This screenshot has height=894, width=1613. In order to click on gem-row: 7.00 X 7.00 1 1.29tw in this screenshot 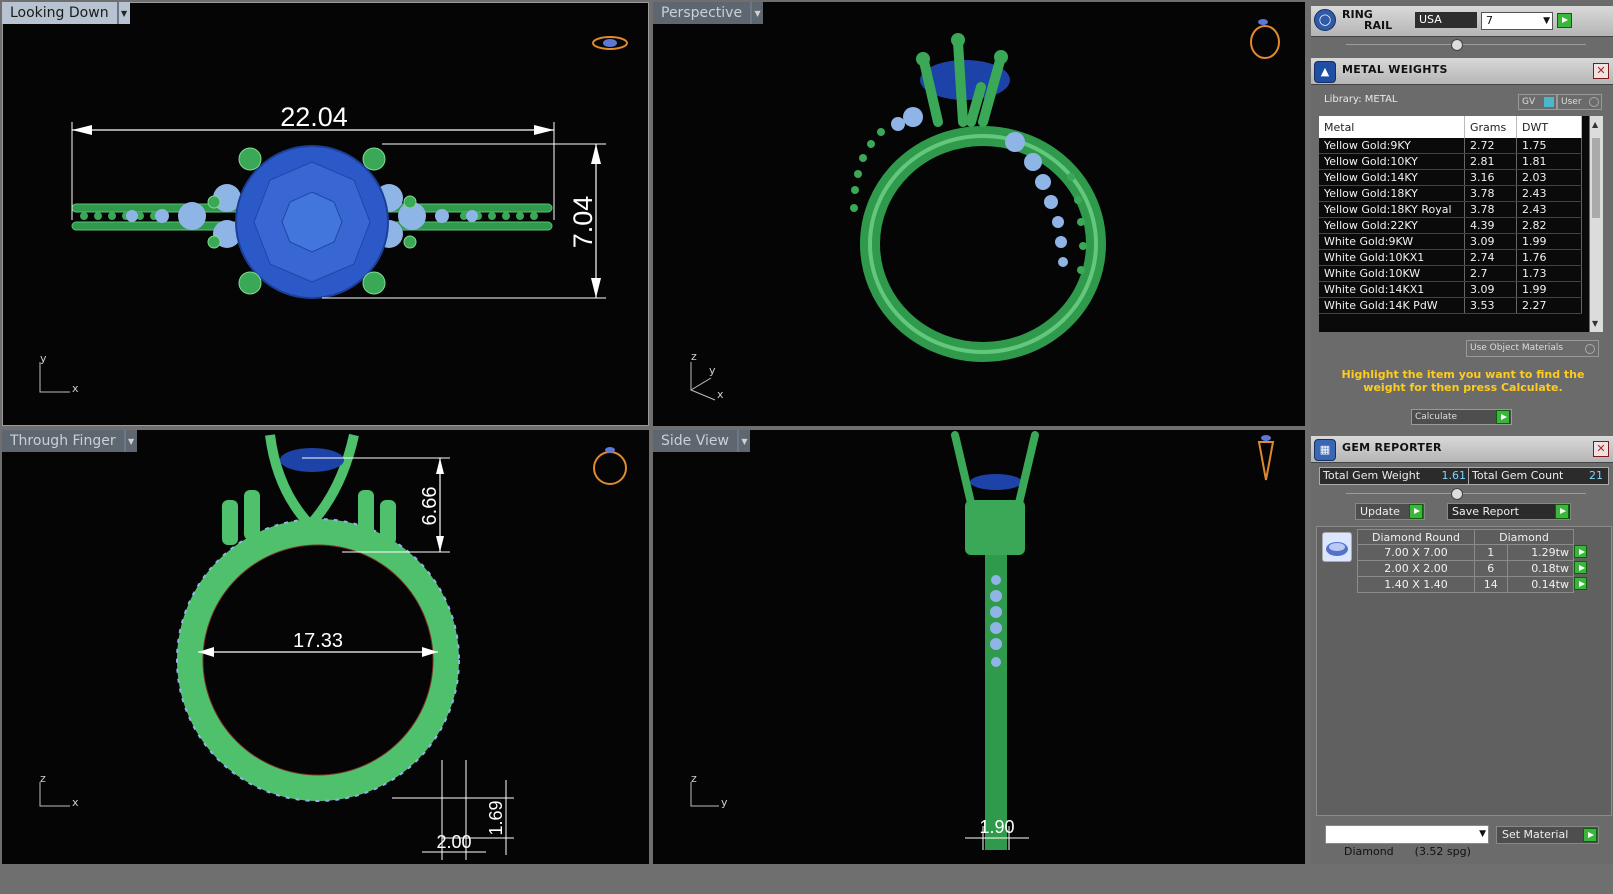, I will do `click(1477, 552)`.